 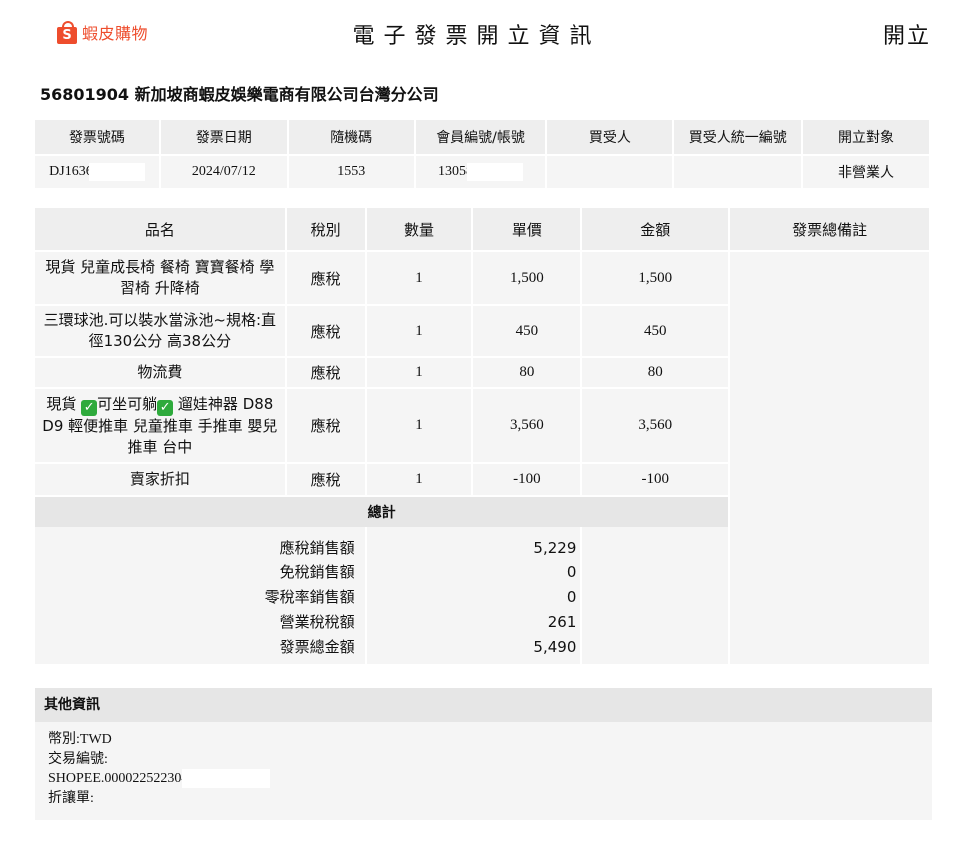 What do you see at coordinates (906, 36) in the screenshot?
I see `invoice-status: 開立` at bounding box center [906, 36].